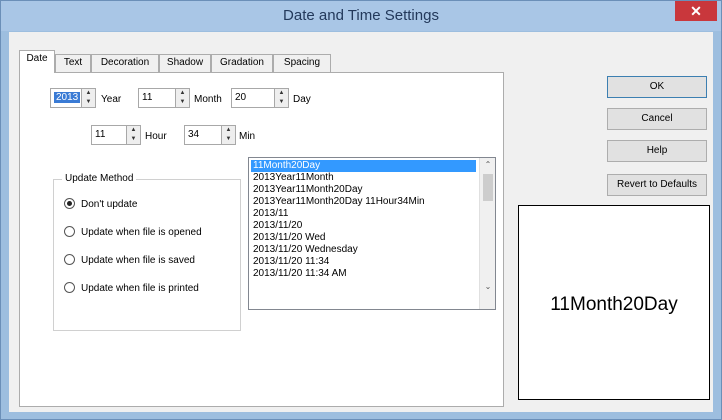 Image resolution: width=722 pixels, height=420 pixels. What do you see at coordinates (363, 178) in the screenshot?
I see `list-item: 2013Year11Month` at bounding box center [363, 178].